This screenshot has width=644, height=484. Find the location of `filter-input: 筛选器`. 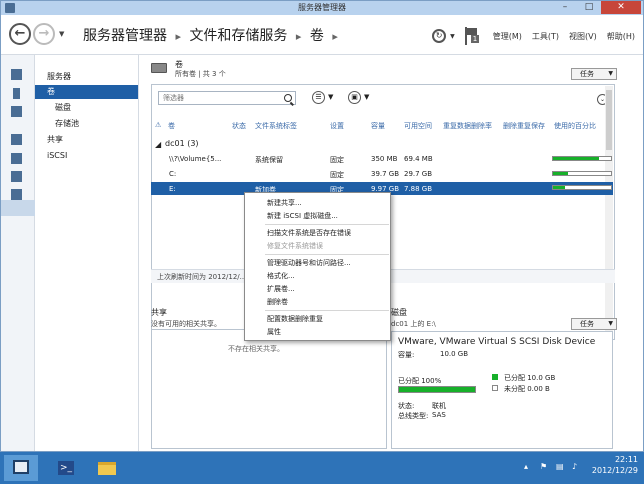

filter-input: 筛选器 is located at coordinates (227, 98).